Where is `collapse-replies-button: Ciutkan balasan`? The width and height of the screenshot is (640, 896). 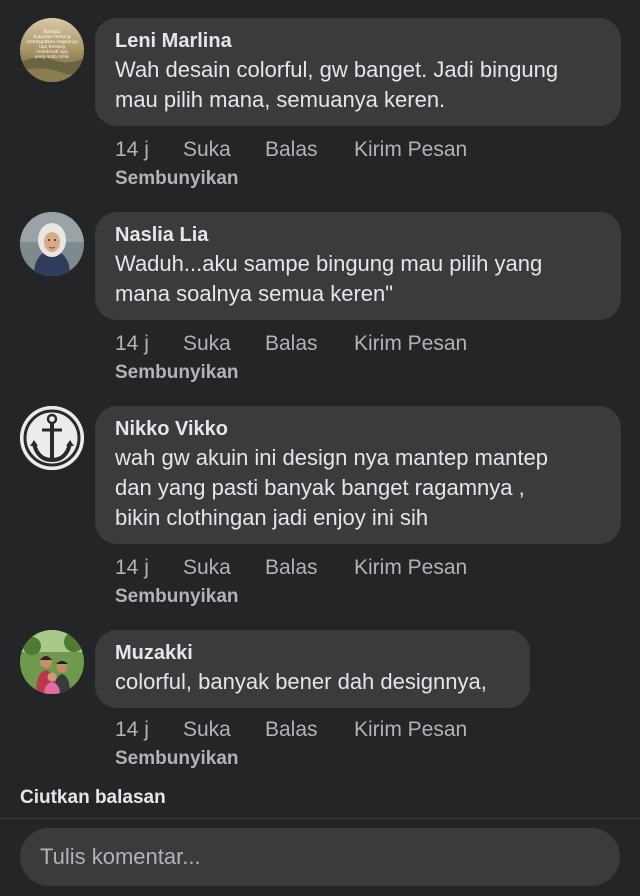 collapse-replies-button: Ciutkan balasan is located at coordinates (93, 798).